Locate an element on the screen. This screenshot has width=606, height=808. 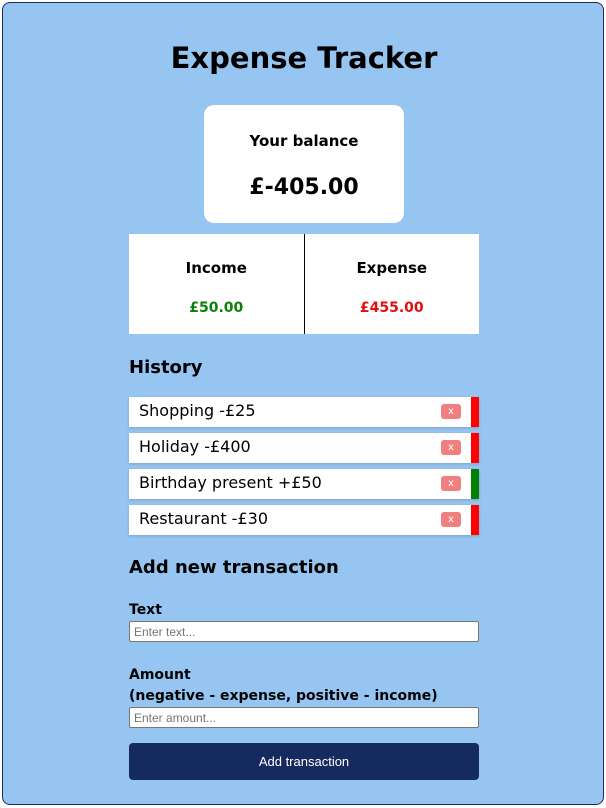
income-expense-card: Income £50.00 Expense £455.00 is located at coordinates (304, 284).